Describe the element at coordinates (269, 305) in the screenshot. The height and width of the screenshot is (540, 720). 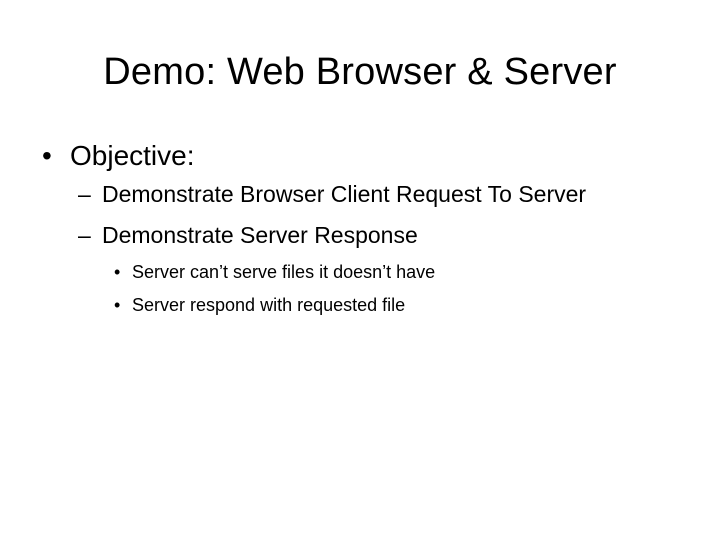
I see `sub-sub-bullet-text: Server respond with requested file` at that location.